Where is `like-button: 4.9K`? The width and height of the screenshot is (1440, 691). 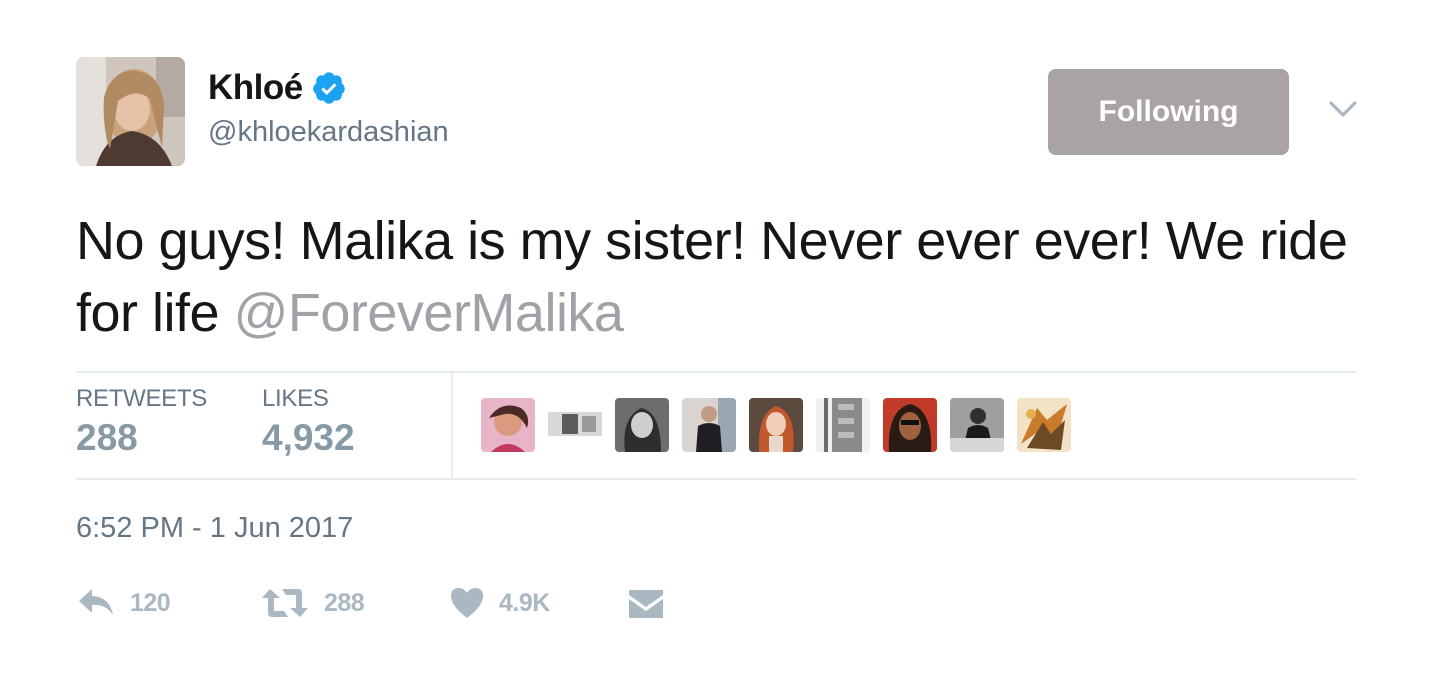
like-button: 4.9K is located at coordinates (499, 603).